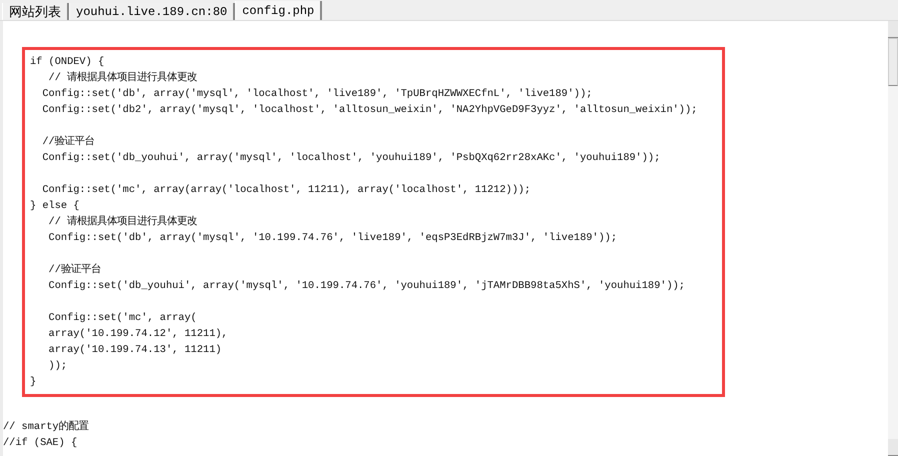  I want to click on code-line: } else {, so click(55, 206).